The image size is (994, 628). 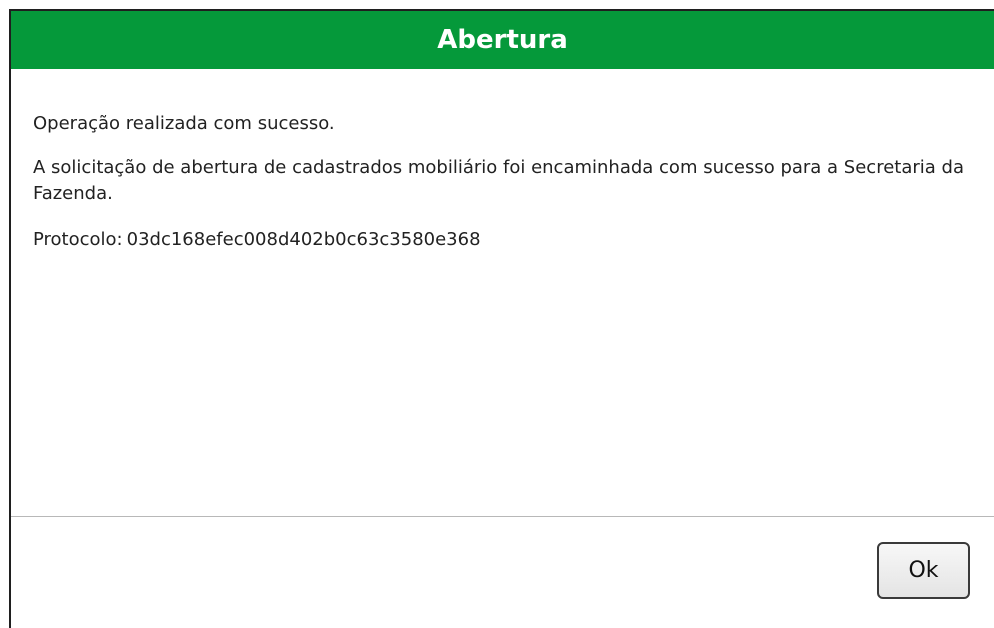 I want to click on protocol-label: Protocolo:, so click(x=78, y=239).